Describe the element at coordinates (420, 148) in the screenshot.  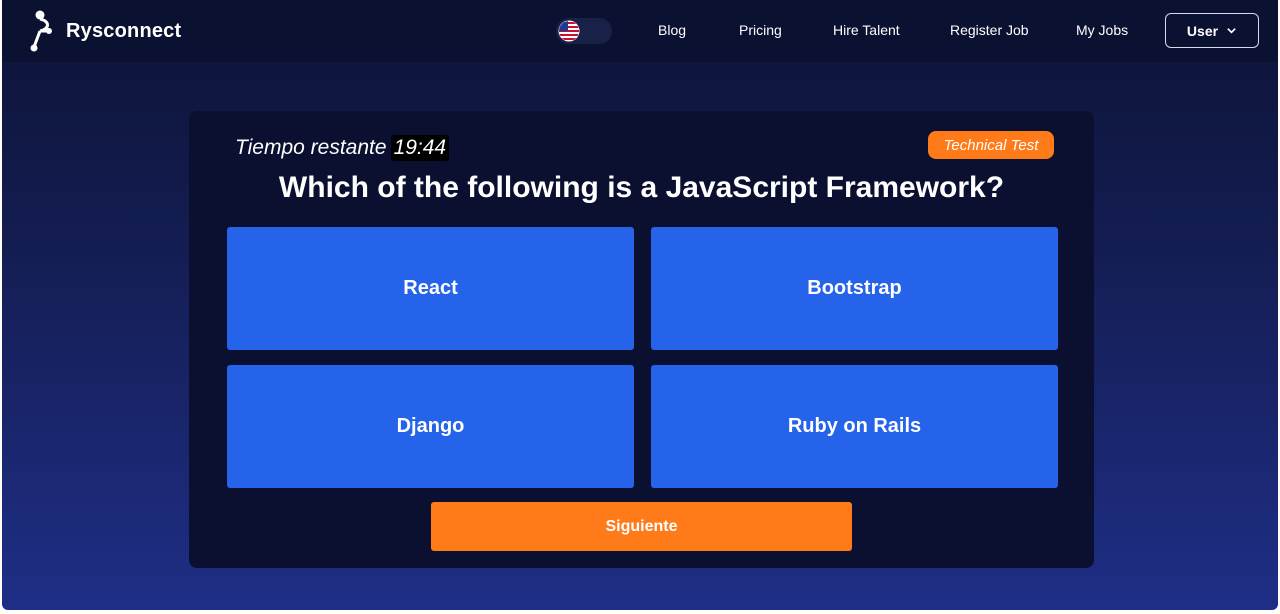
I see `timer-value: 19:44` at that location.